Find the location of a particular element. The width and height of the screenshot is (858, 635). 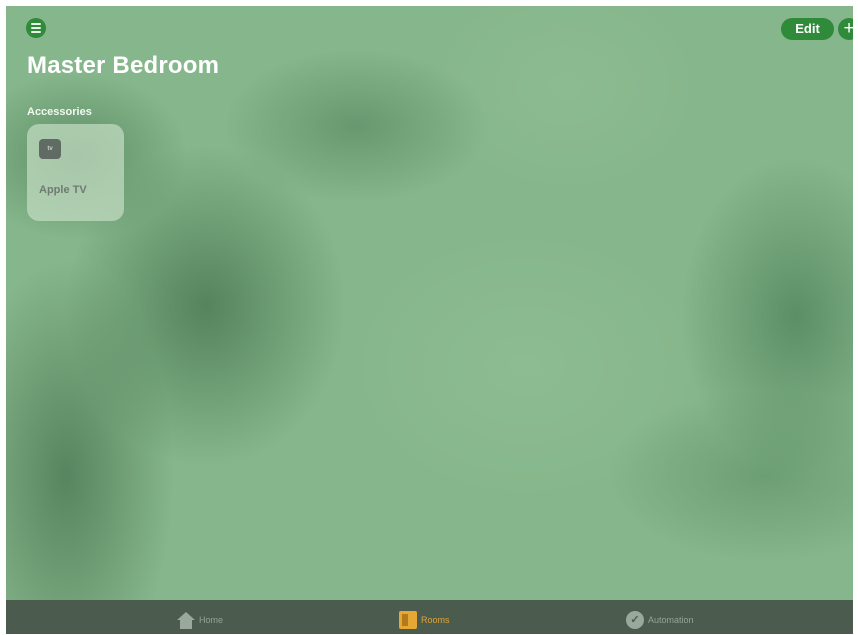

tab-label: Rooms is located at coordinates (435, 620).